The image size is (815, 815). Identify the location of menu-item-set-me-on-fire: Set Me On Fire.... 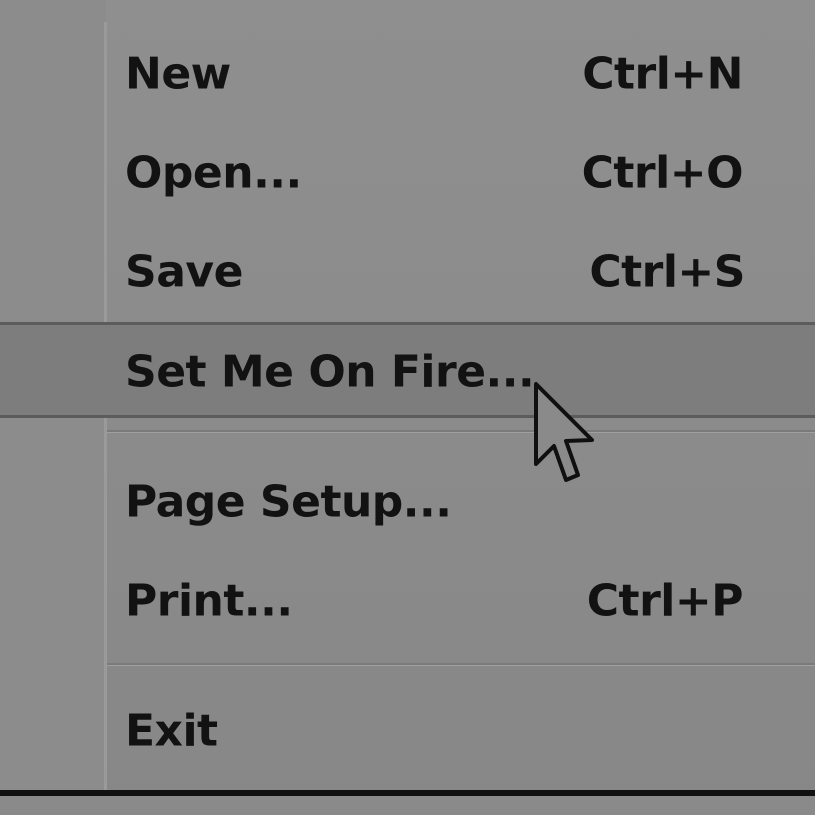
(461, 372).